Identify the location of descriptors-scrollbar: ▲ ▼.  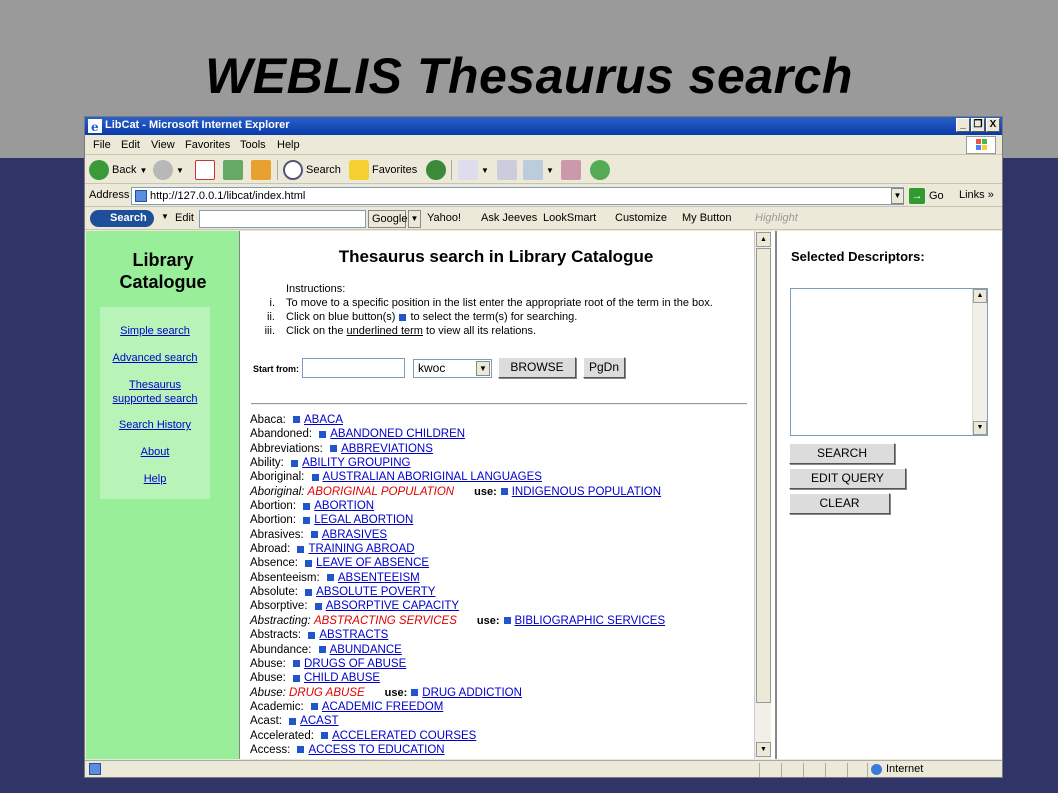
(979, 362).